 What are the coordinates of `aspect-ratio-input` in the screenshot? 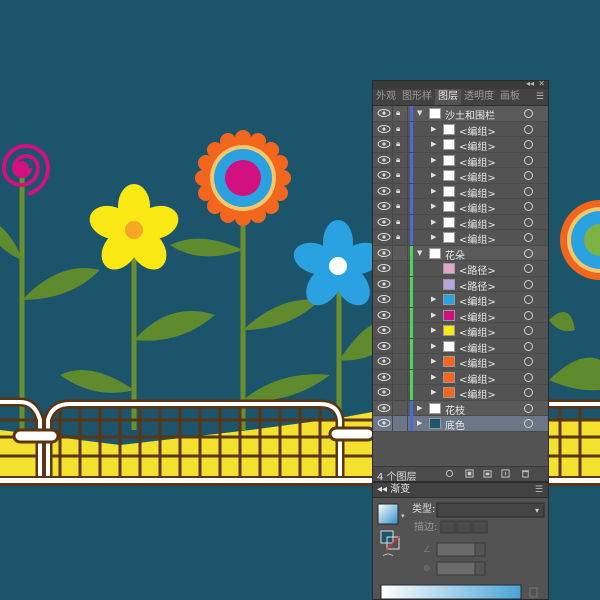 It's located at (456, 568).